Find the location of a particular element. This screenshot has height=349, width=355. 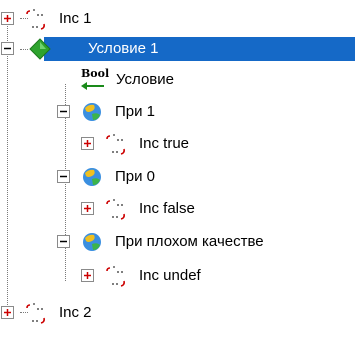

tree-item-case-bad-quality: При плохом качестве is located at coordinates (177, 242).